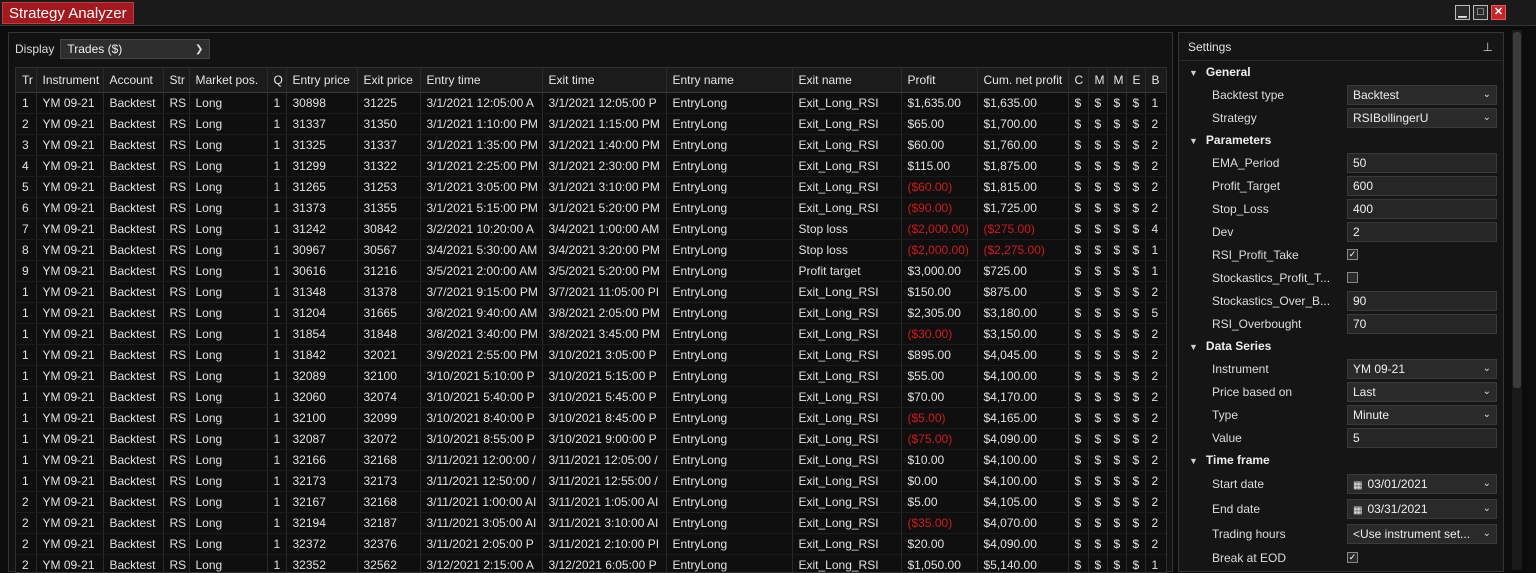  What do you see at coordinates (389, 80) in the screenshot?
I see `column-header: Exit price` at bounding box center [389, 80].